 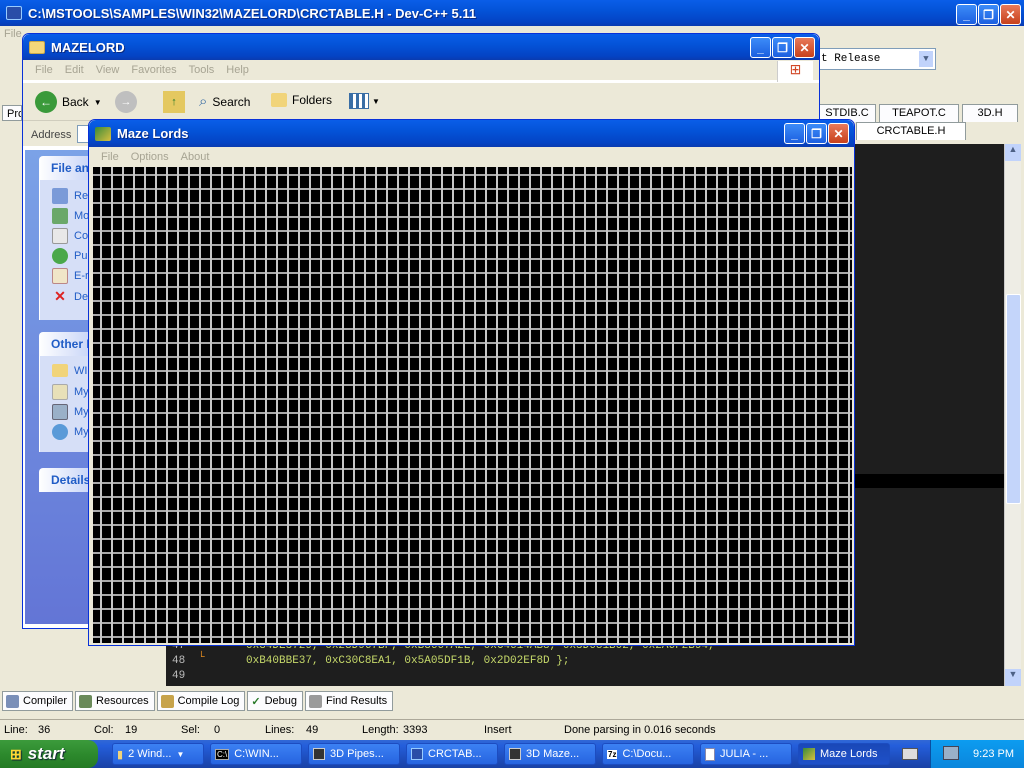 What do you see at coordinates (349, 701) in the screenshot?
I see `tab-find-results: Find Results` at bounding box center [349, 701].